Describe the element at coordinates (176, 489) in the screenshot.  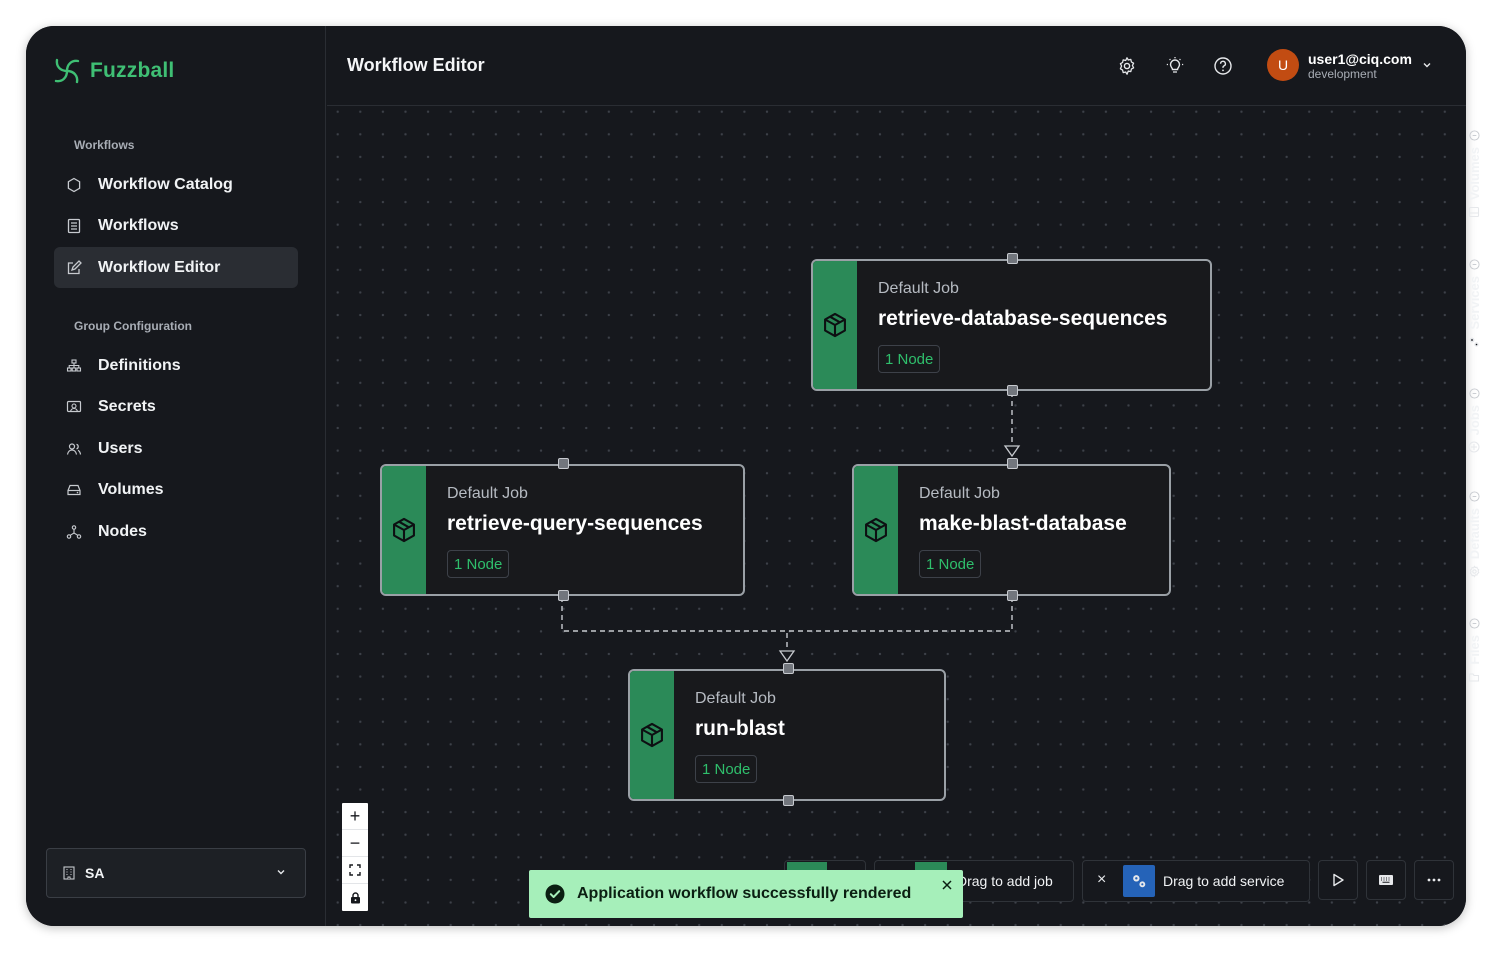
I see `sidebar-item-volumes: Volumes` at that location.